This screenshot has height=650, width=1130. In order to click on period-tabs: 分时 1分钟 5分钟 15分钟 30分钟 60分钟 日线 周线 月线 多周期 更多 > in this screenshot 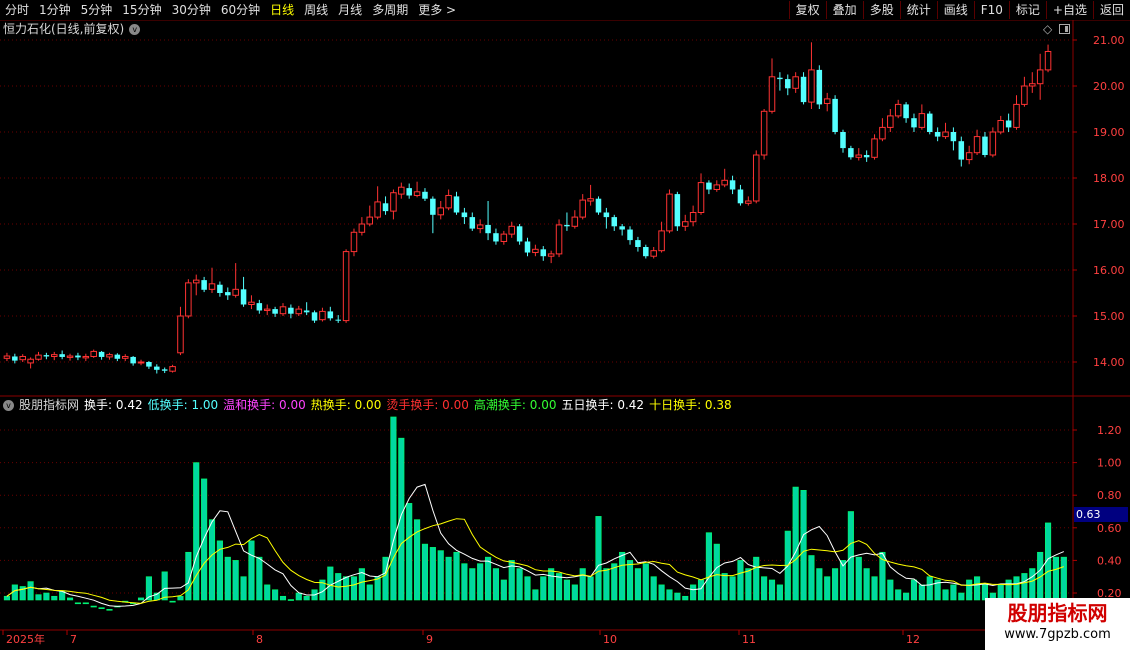, I will do `click(230, 10)`.